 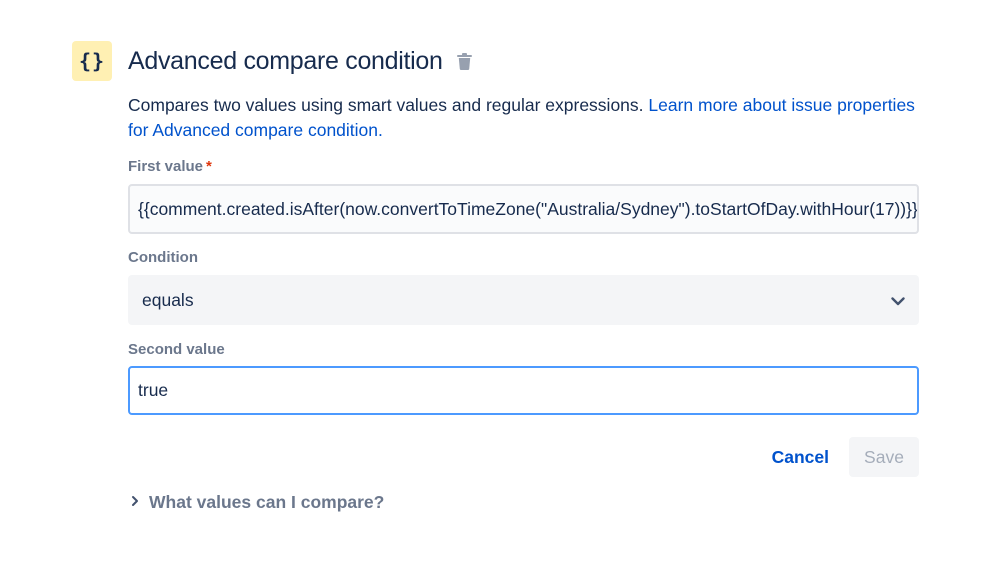 I want to click on cancel-button: Cancel, so click(x=800, y=457).